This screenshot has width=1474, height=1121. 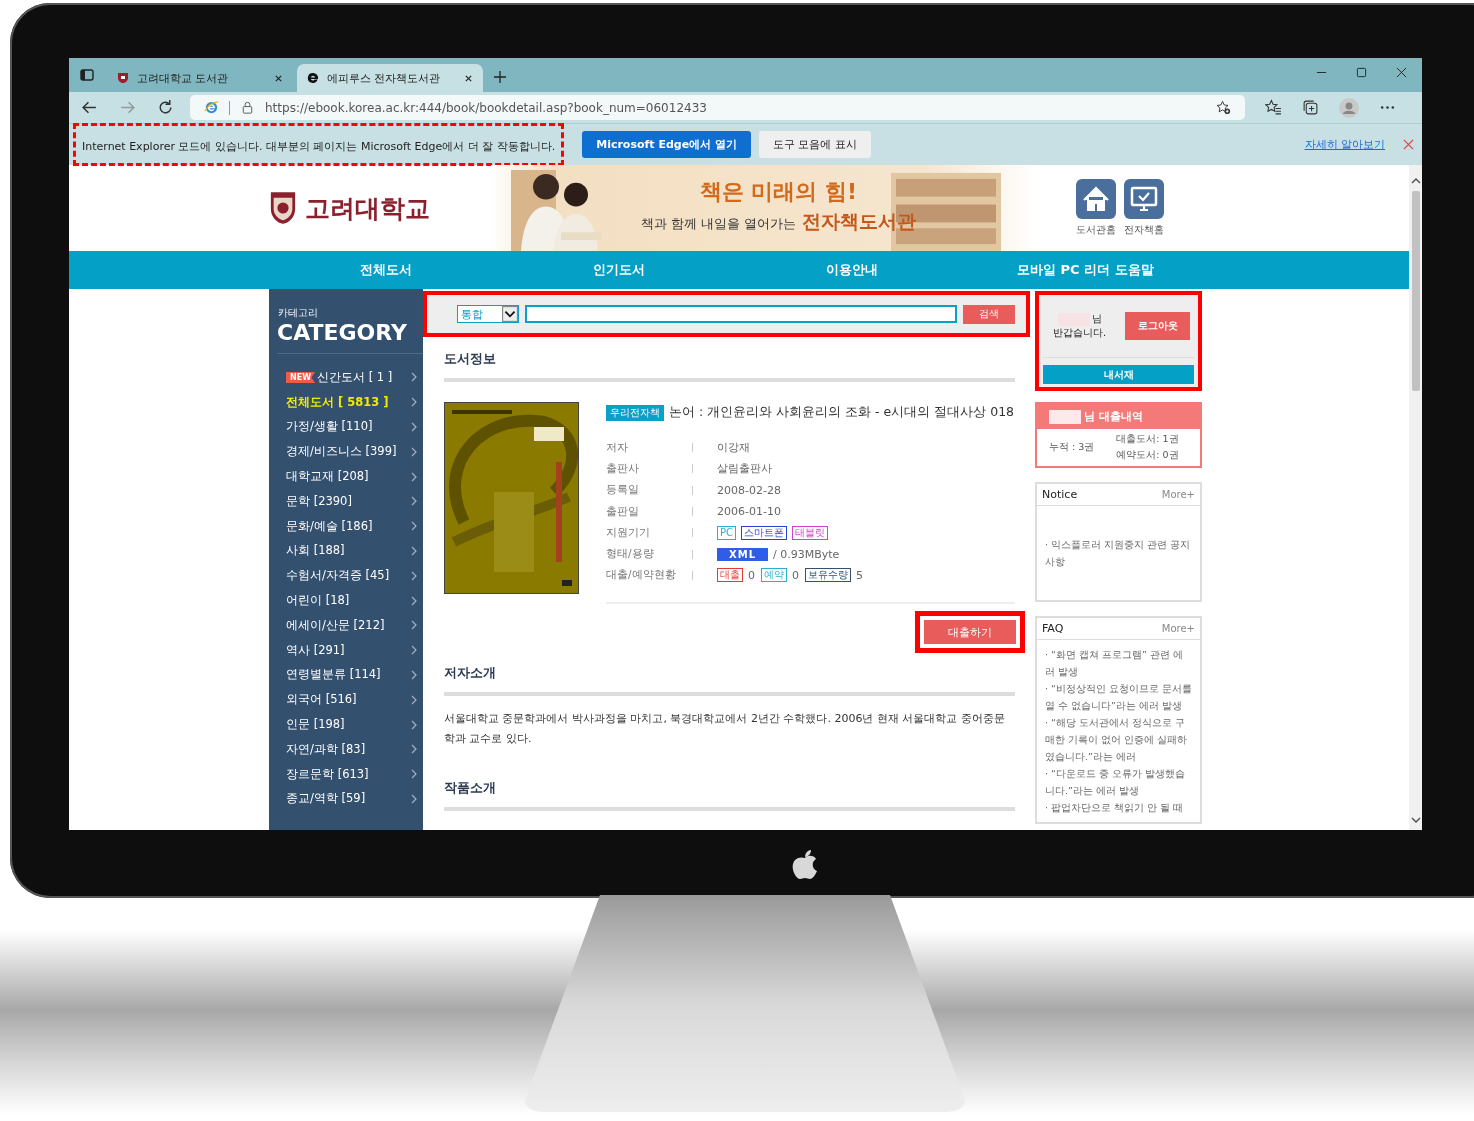 What do you see at coordinates (123, 78) in the screenshot?
I see `shield-icon` at bounding box center [123, 78].